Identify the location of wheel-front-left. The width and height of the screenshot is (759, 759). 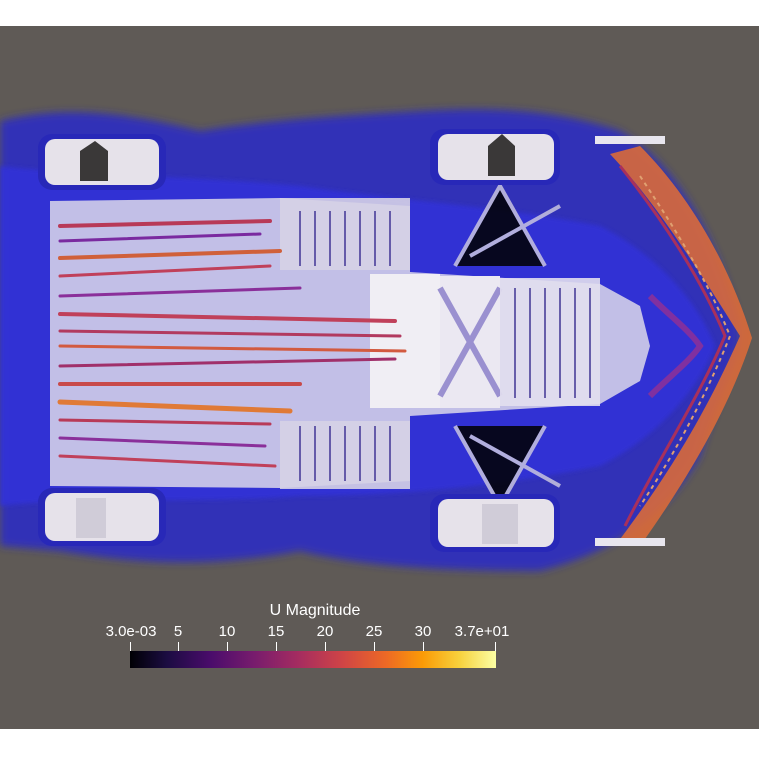
(495, 157).